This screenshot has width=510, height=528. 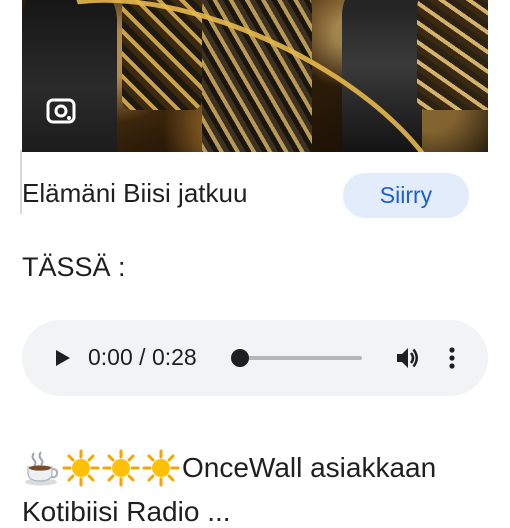 What do you see at coordinates (62, 358) in the screenshot?
I see `play-icon` at bounding box center [62, 358].